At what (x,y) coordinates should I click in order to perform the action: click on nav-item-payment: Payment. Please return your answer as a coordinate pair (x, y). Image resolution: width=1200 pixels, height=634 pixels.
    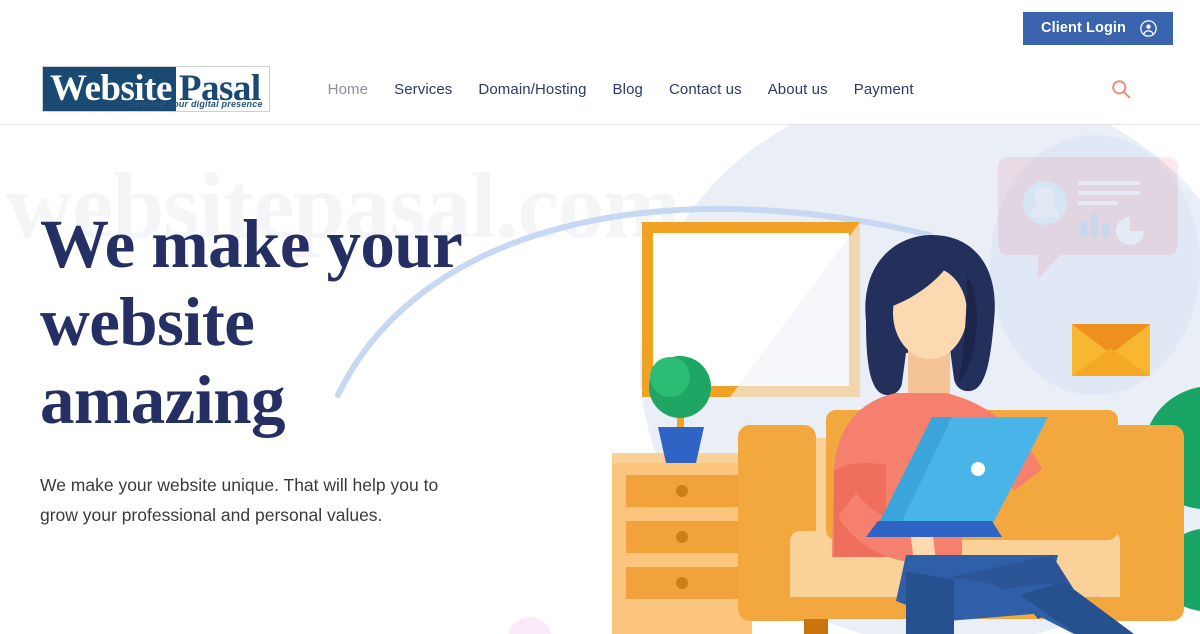
    Looking at the image, I should click on (884, 89).